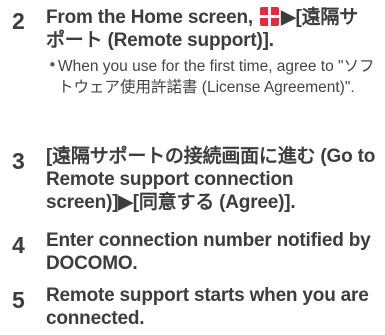 The image size is (385, 335). Describe the element at coordinates (18, 161) in the screenshot. I see `step-number: 3` at that location.